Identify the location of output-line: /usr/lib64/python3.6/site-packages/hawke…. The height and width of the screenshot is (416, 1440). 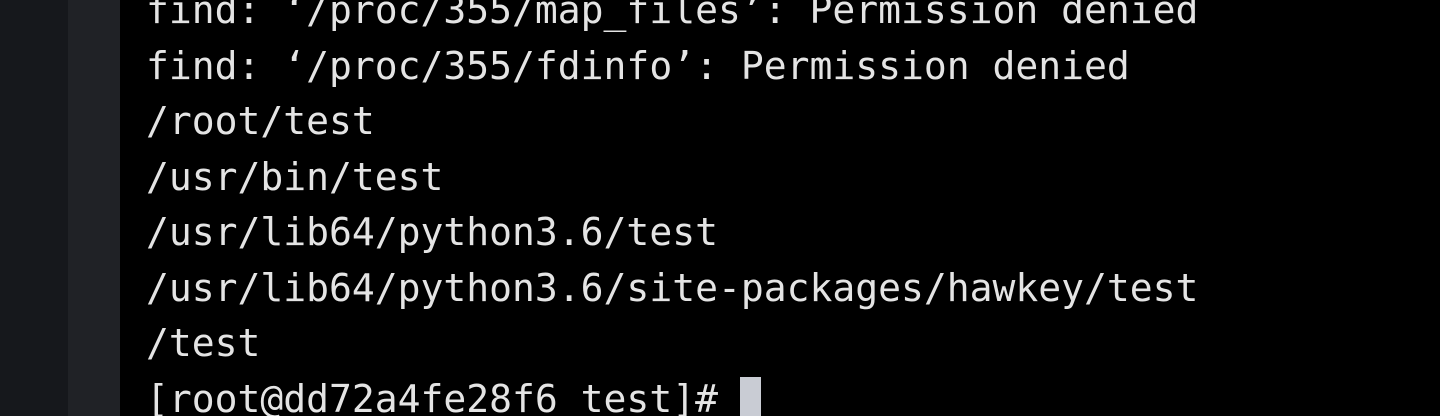
(672, 287).